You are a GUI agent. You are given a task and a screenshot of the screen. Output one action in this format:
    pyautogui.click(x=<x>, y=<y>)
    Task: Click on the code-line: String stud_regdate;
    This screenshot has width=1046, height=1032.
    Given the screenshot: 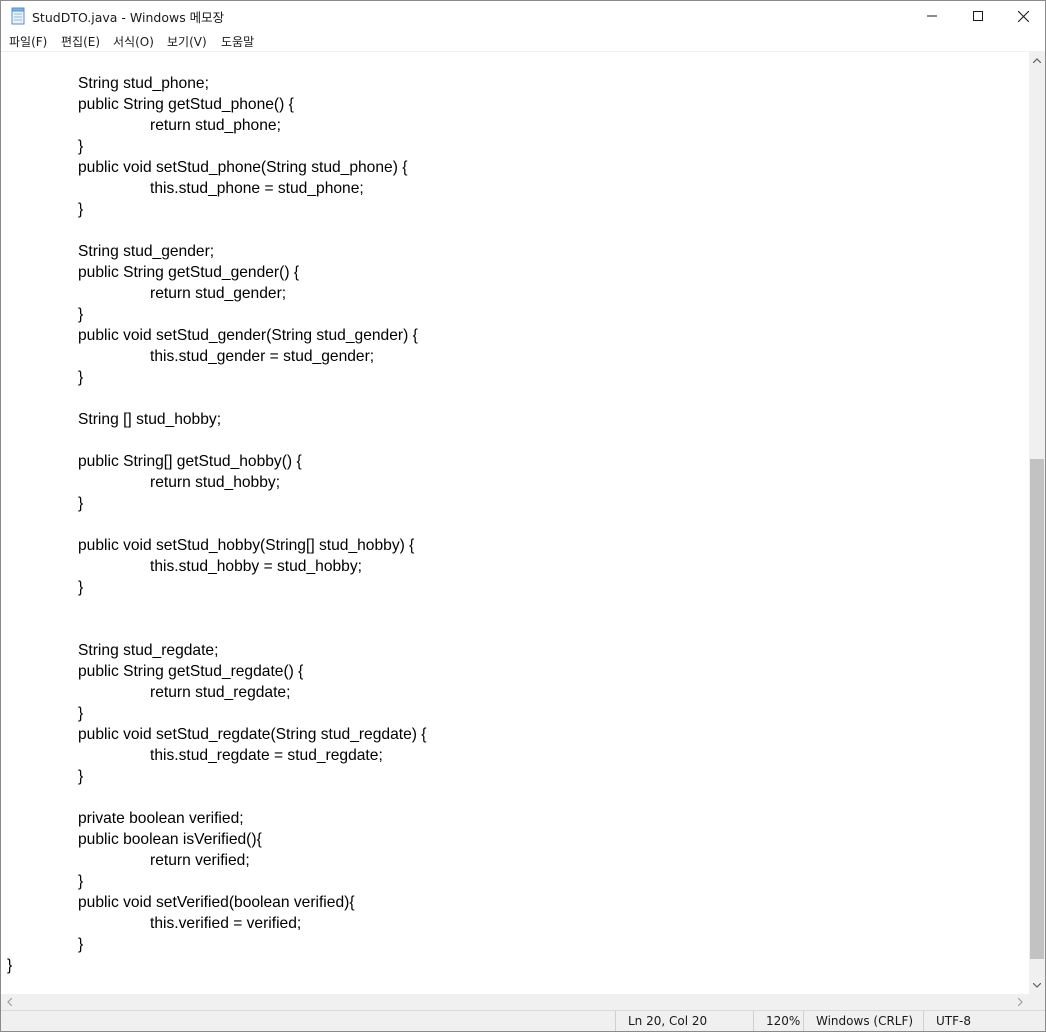 What is the action you would take?
    pyautogui.click(x=148, y=650)
    